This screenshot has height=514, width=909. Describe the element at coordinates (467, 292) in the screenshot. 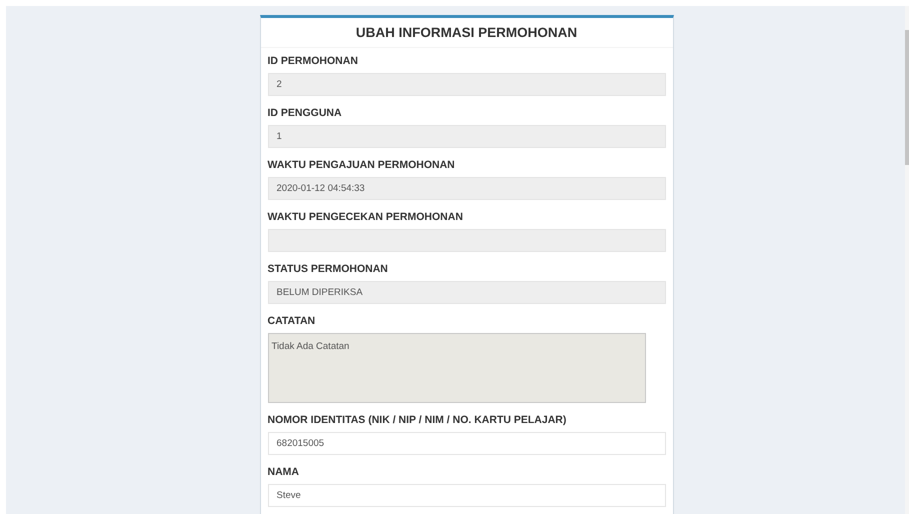

I see `input-field: BELUM DIPERIKSA` at that location.